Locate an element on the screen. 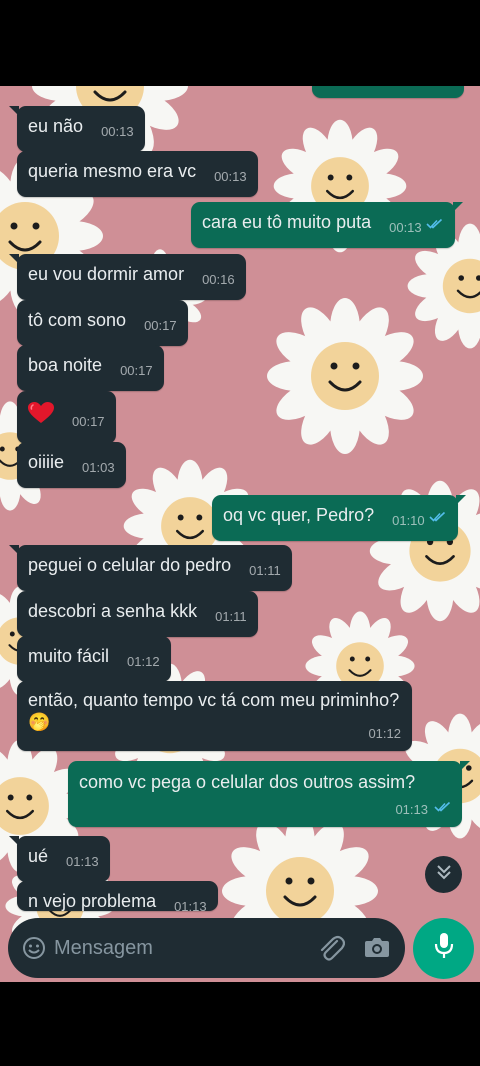 The image size is (480, 1066). message-text: ué is located at coordinates (38, 856).